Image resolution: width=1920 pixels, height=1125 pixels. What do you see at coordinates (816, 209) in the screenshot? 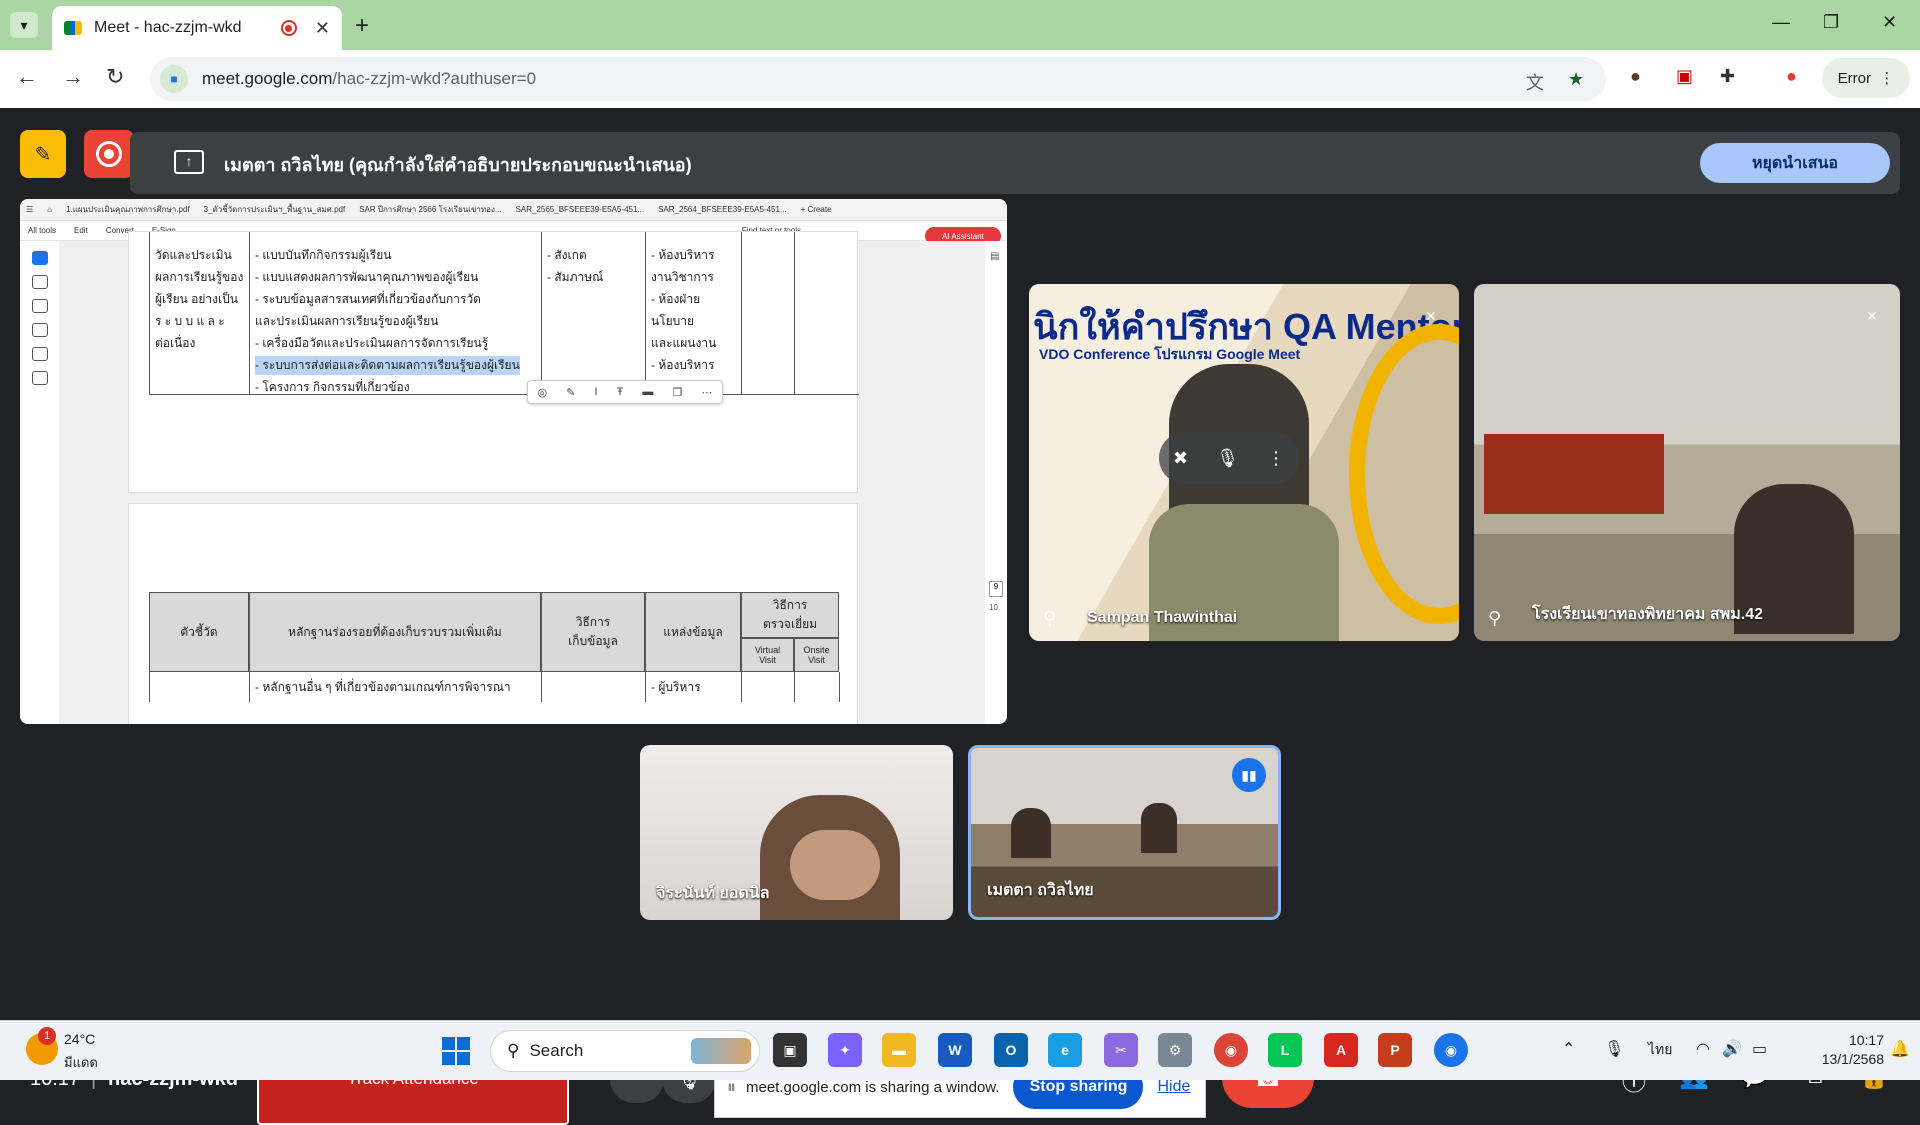
I see `pdf-create-tab: + Create` at bounding box center [816, 209].